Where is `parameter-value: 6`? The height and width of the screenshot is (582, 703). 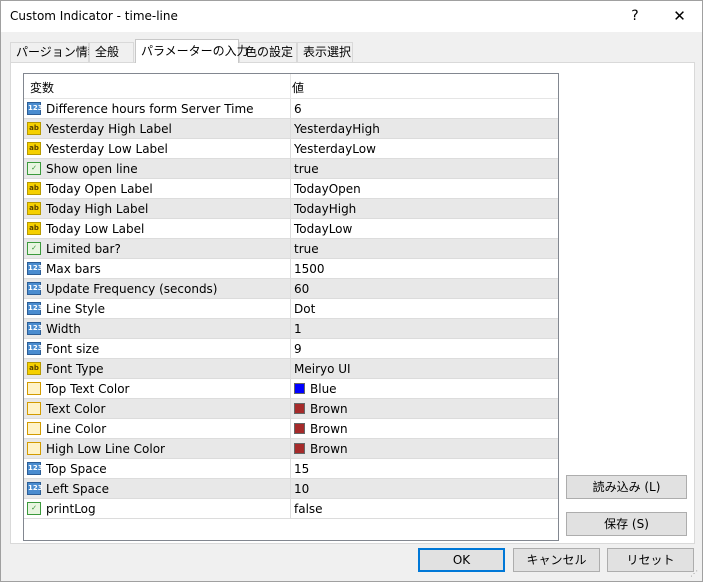 parameter-value: 6 is located at coordinates (298, 109).